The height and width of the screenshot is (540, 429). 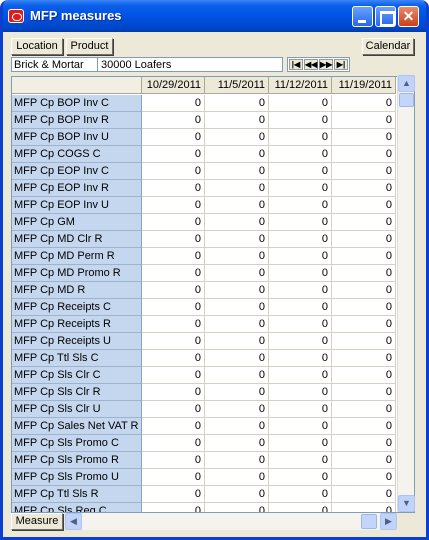 What do you see at coordinates (77, 460) in the screenshot?
I see `row-header: MFP Cp Sls Promo R` at bounding box center [77, 460].